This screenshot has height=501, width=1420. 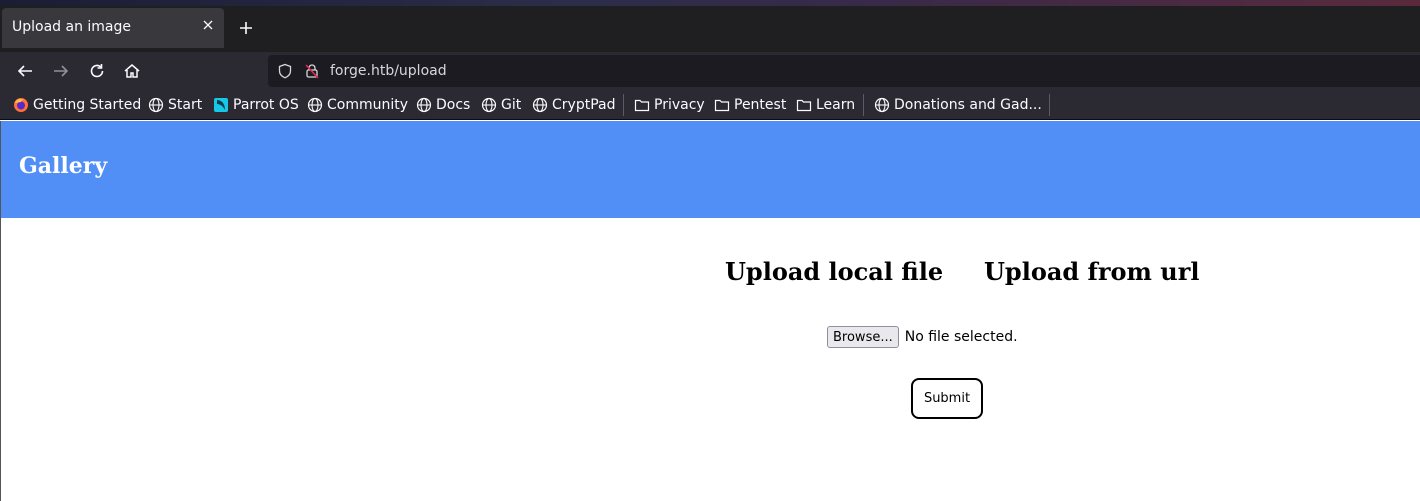 What do you see at coordinates (72, 27) in the screenshot?
I see `tab-title: Upload an image` at bounding box center [72, 27].